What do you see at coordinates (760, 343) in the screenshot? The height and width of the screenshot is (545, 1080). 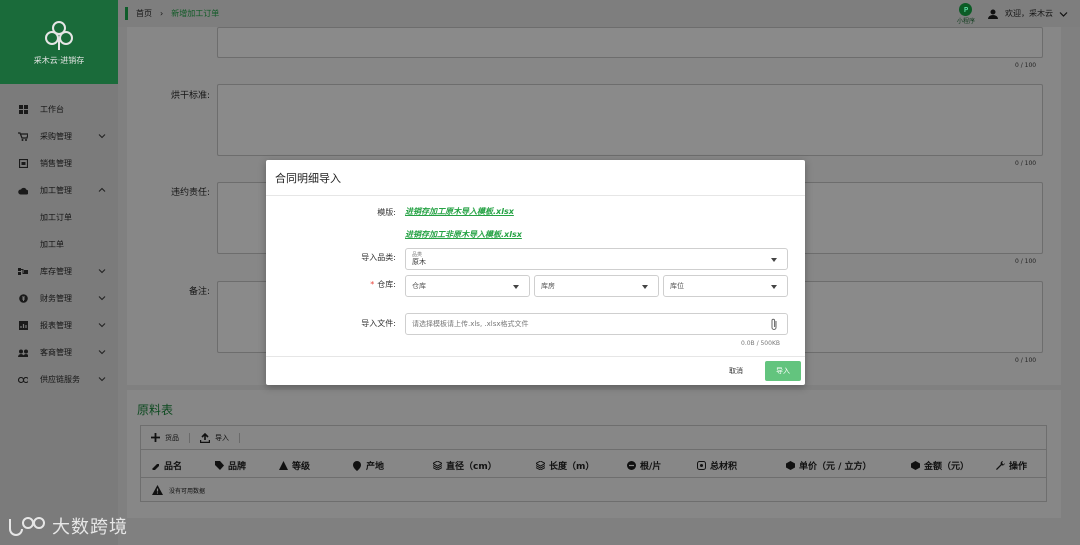 I see `file-size-counter: 0.0B / 500KB` at bounding box center [760, 343].